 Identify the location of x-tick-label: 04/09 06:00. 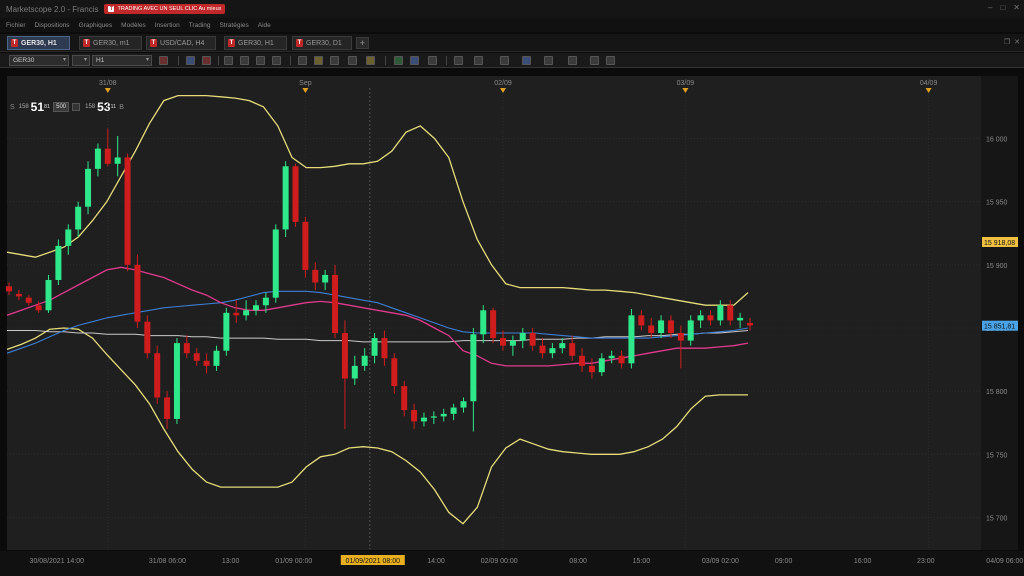
(1004, 561).